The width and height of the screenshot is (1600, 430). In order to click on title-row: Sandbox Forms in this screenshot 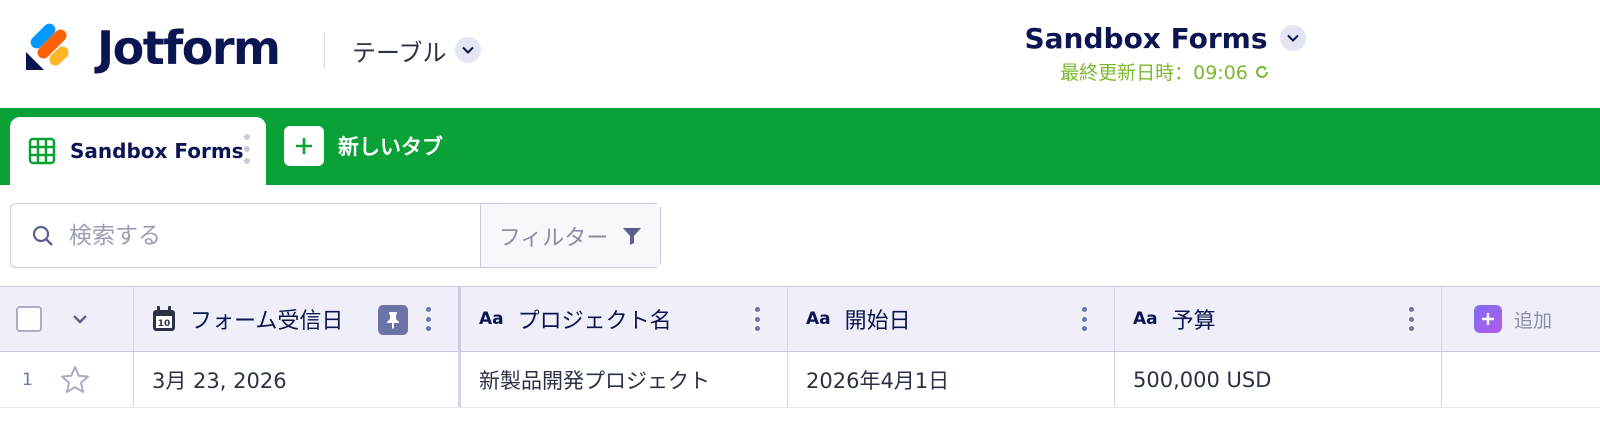, I will do `click(1165, 38)`.